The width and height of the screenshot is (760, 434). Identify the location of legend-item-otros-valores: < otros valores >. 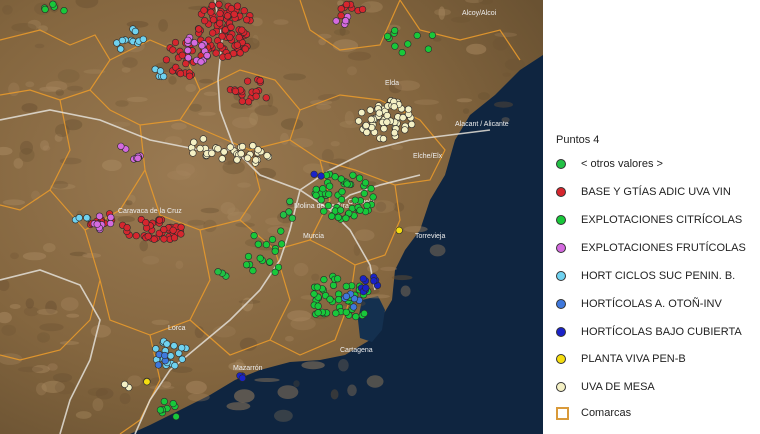
(609, 164).